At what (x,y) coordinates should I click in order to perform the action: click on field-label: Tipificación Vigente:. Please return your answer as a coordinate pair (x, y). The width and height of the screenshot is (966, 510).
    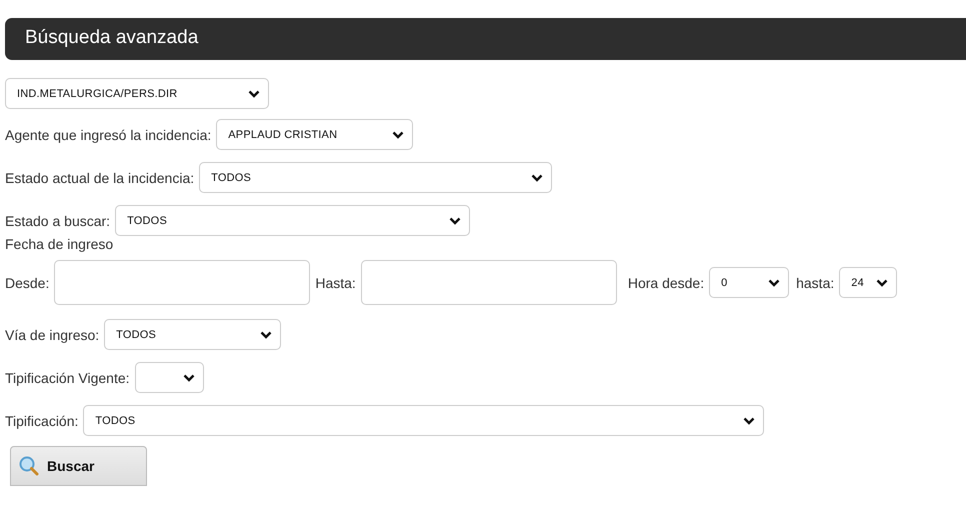
    Looking at the image, I should click on (67, 378).